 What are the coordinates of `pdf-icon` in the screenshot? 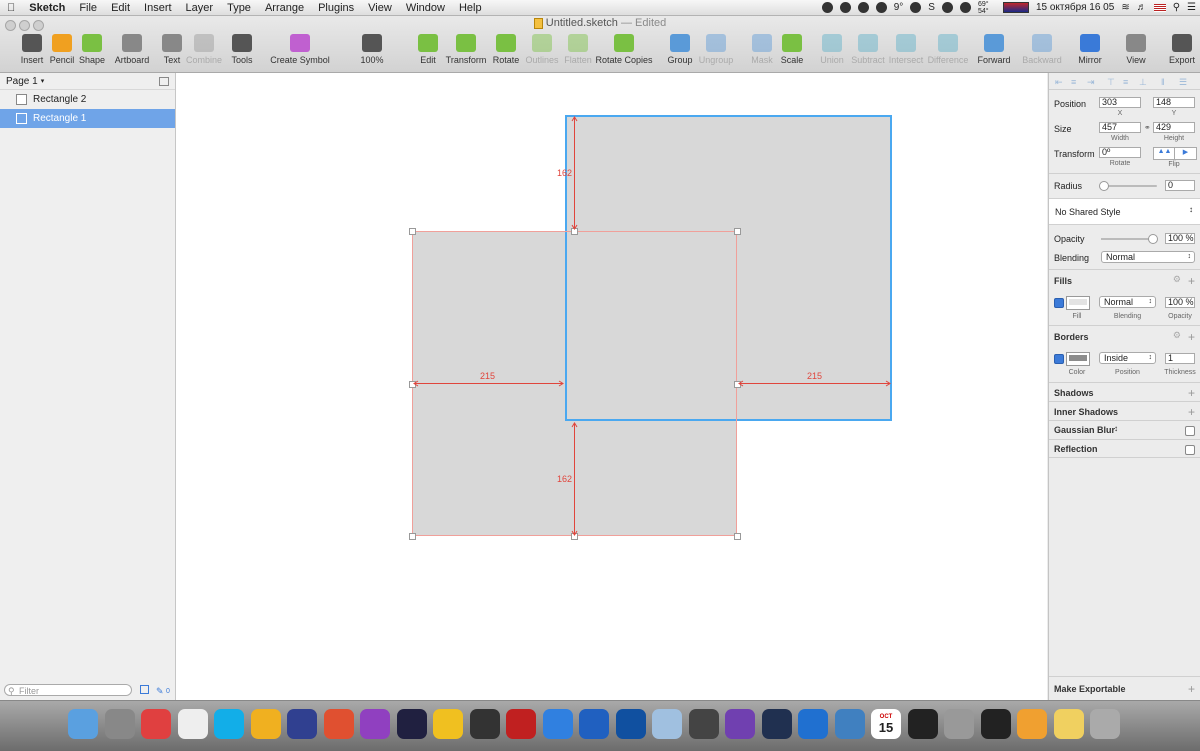 It's located at (521, 724).